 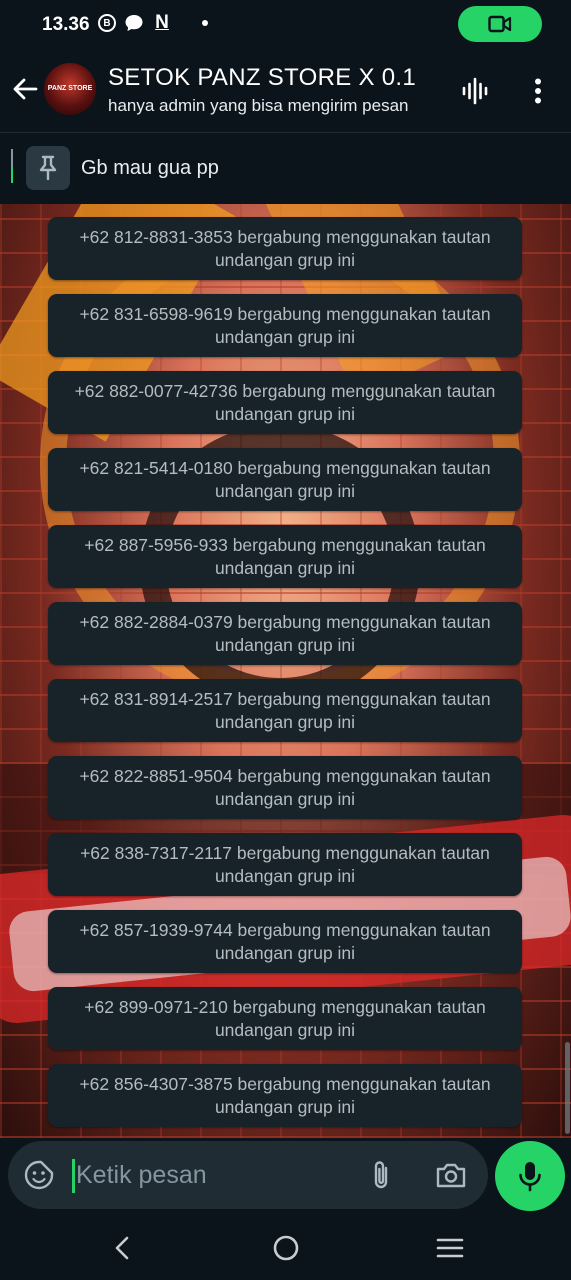 I want to click on chat-bubble-icon, so click(x=134, y=23).